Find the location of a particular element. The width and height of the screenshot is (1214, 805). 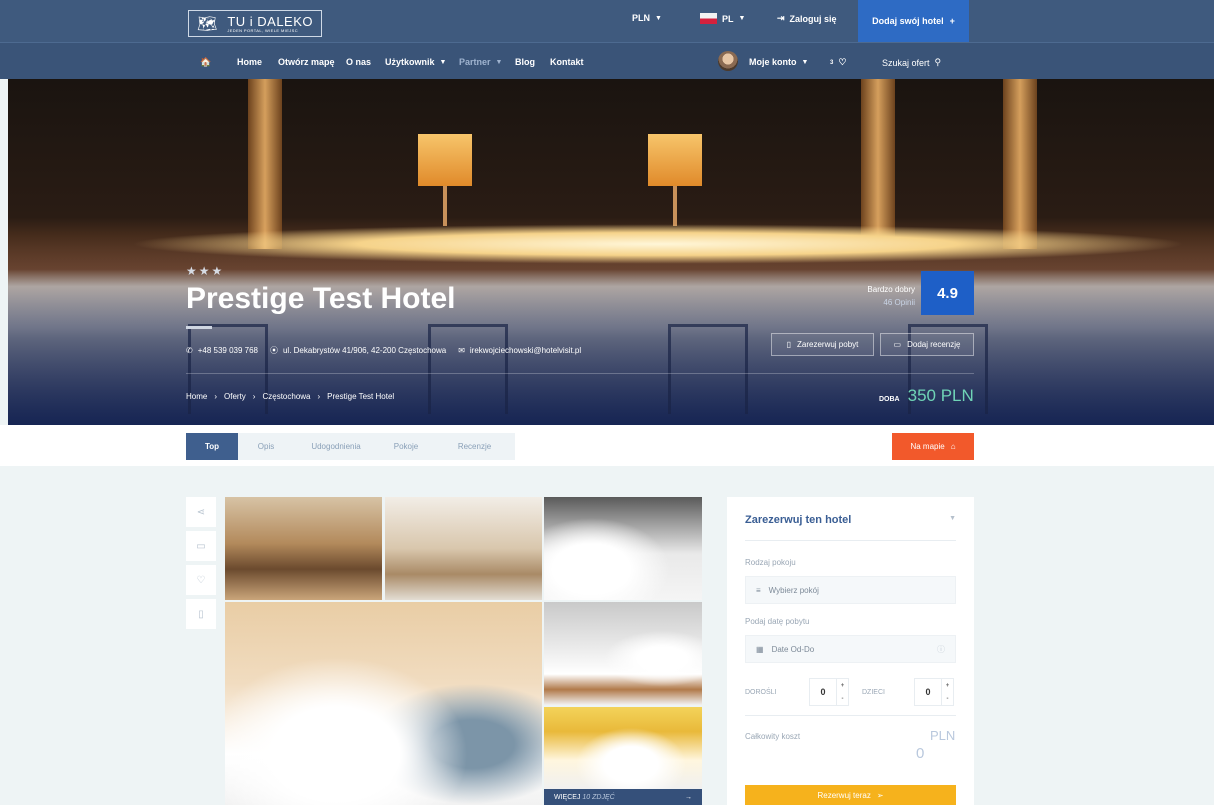

add-hotel-button: Dodaj swój hotel + is located at coordinates (913, 21).